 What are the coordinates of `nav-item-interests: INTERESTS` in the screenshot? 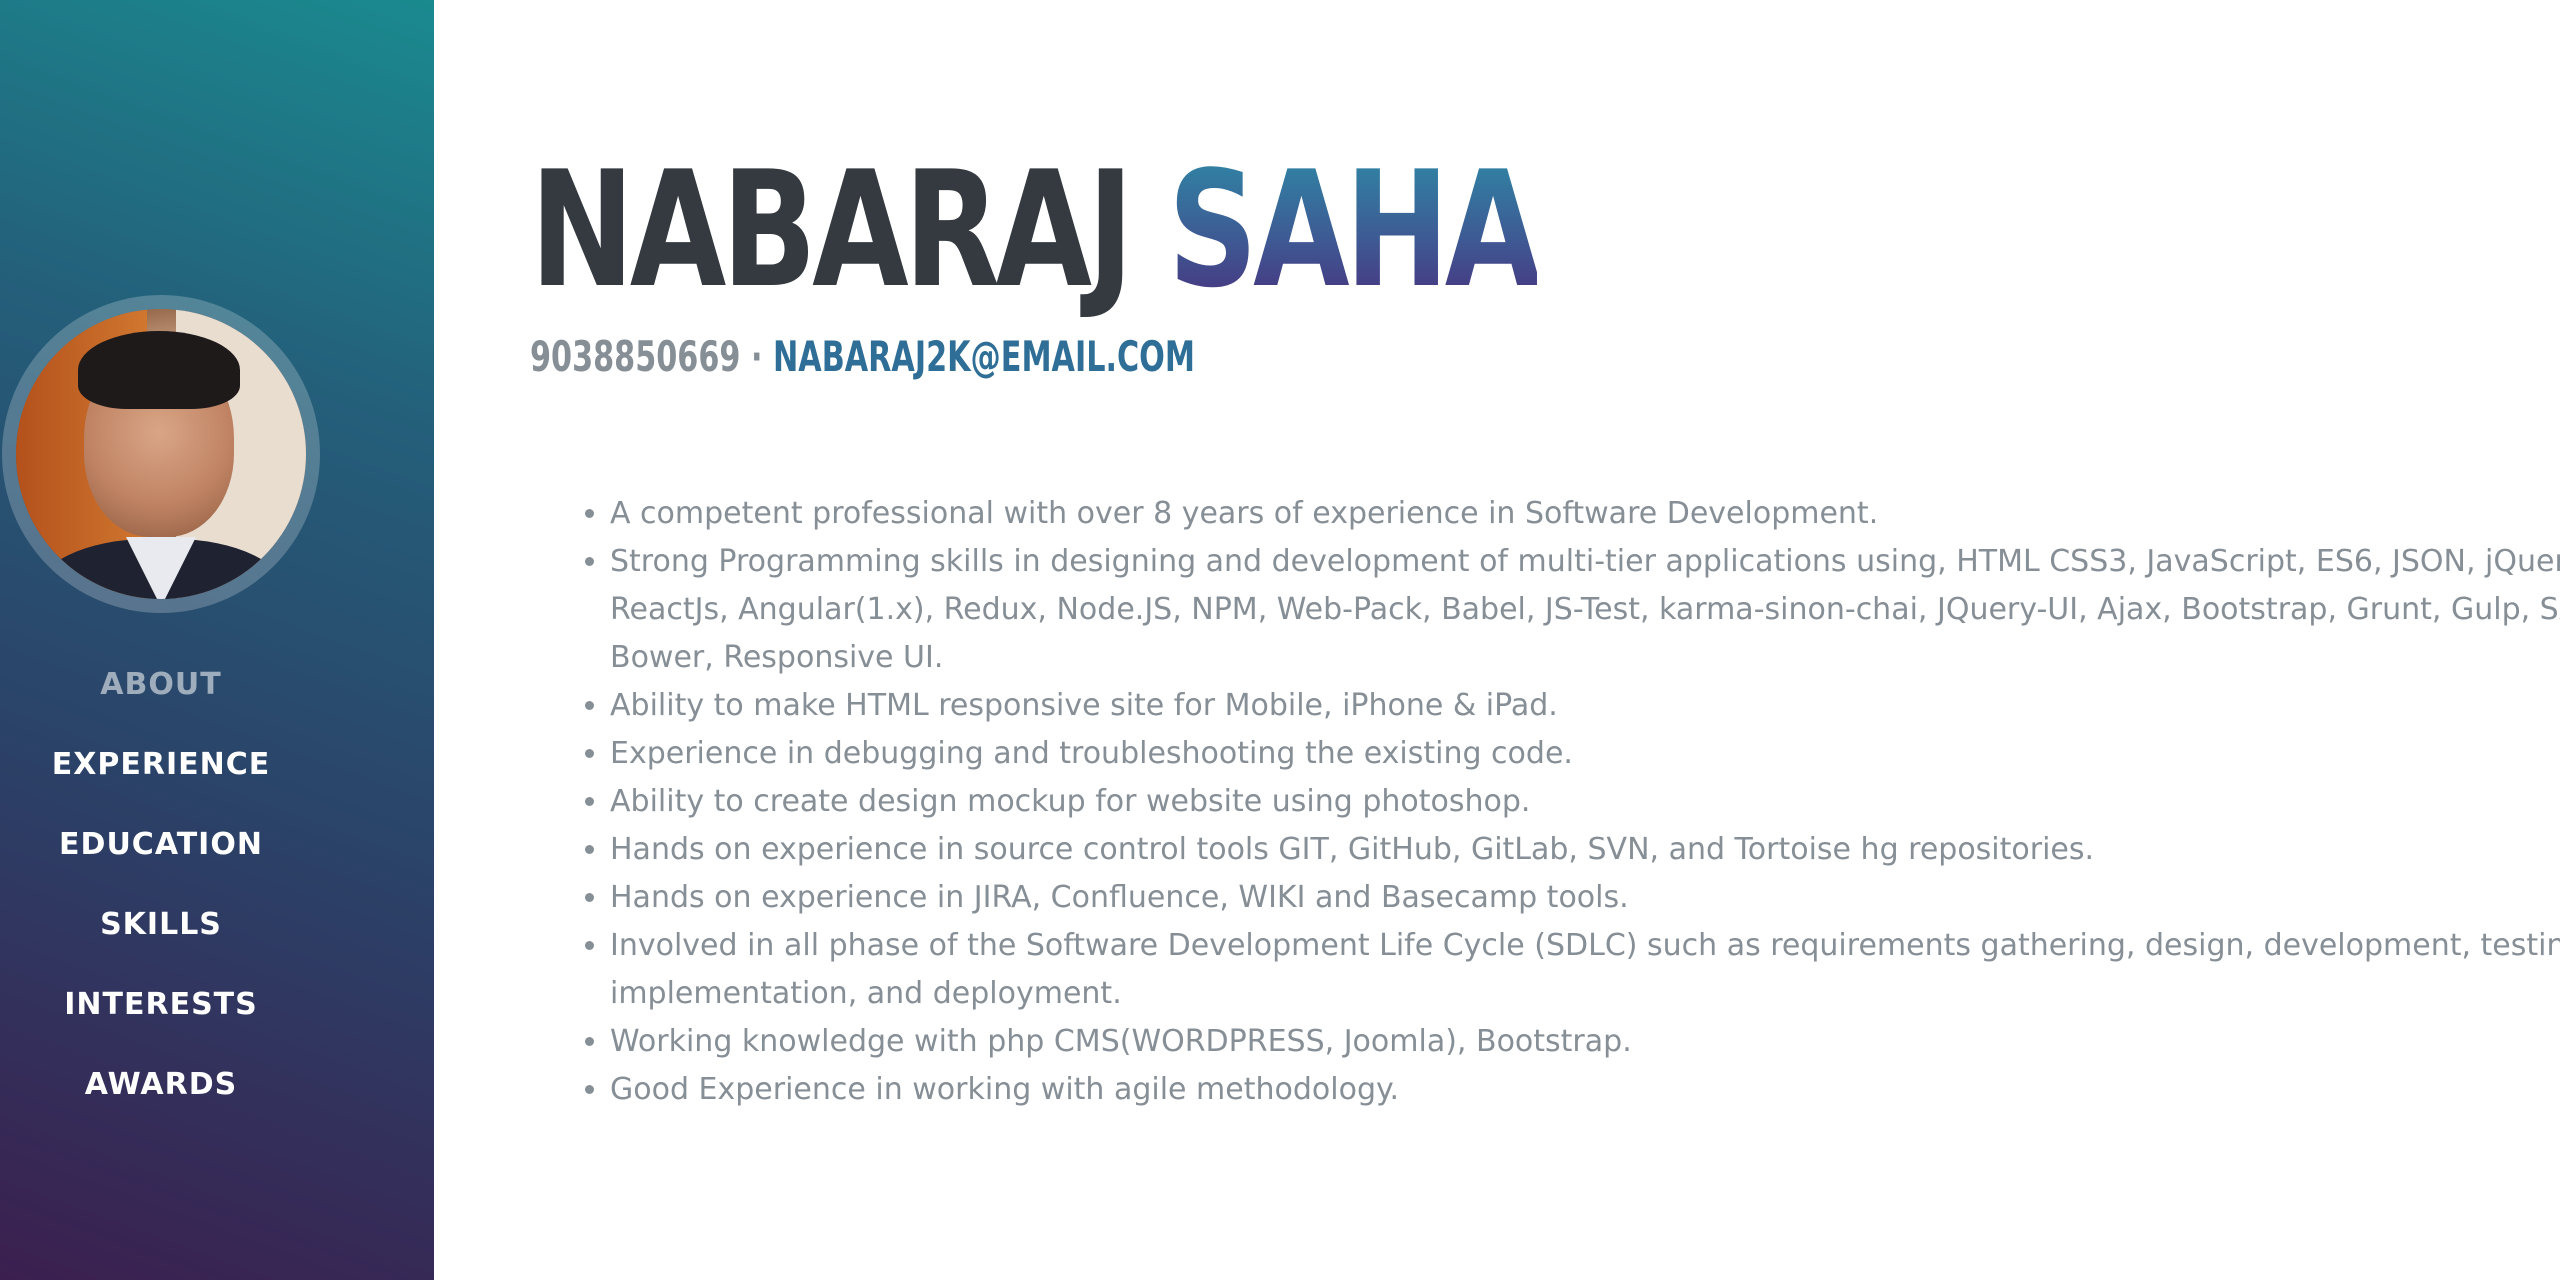 It's located at (161, 1020).